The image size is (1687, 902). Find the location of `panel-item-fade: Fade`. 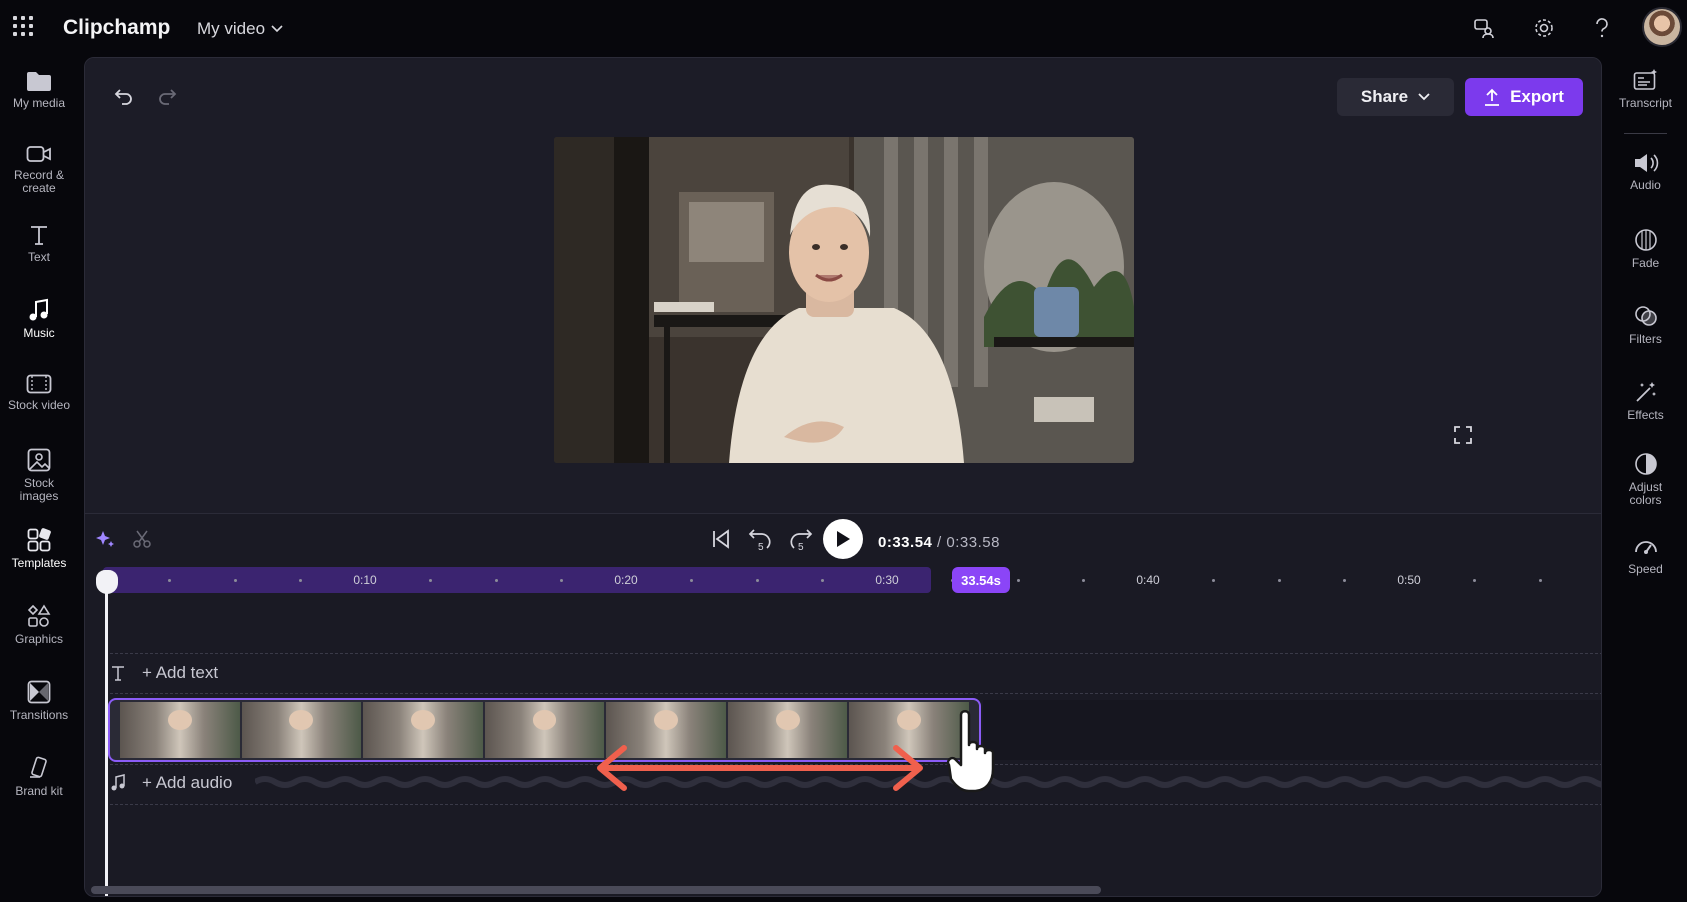

panel-item-fade: Fade is located at coordinates (1645, 249).